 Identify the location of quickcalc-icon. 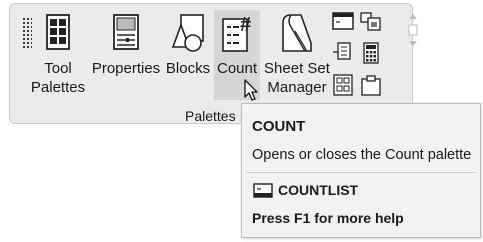
(371, 53).